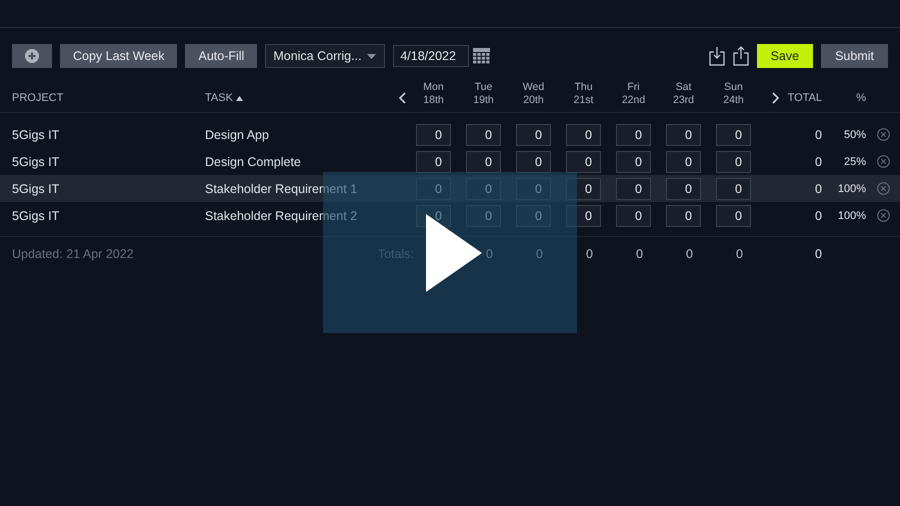 Image resolution: width=900 pixels, height=506 pixels. I want to click on table-row: 5Gigs IT Design App 0 0 0 0 0 0 0 0 50%, so click(450, 134).